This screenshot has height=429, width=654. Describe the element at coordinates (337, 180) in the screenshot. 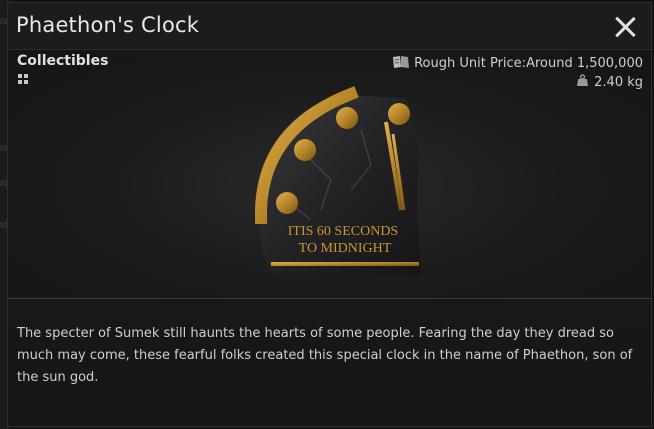

I see `item-image: ITIS 60 SECONDS TO MIDNIGHT` at that location.